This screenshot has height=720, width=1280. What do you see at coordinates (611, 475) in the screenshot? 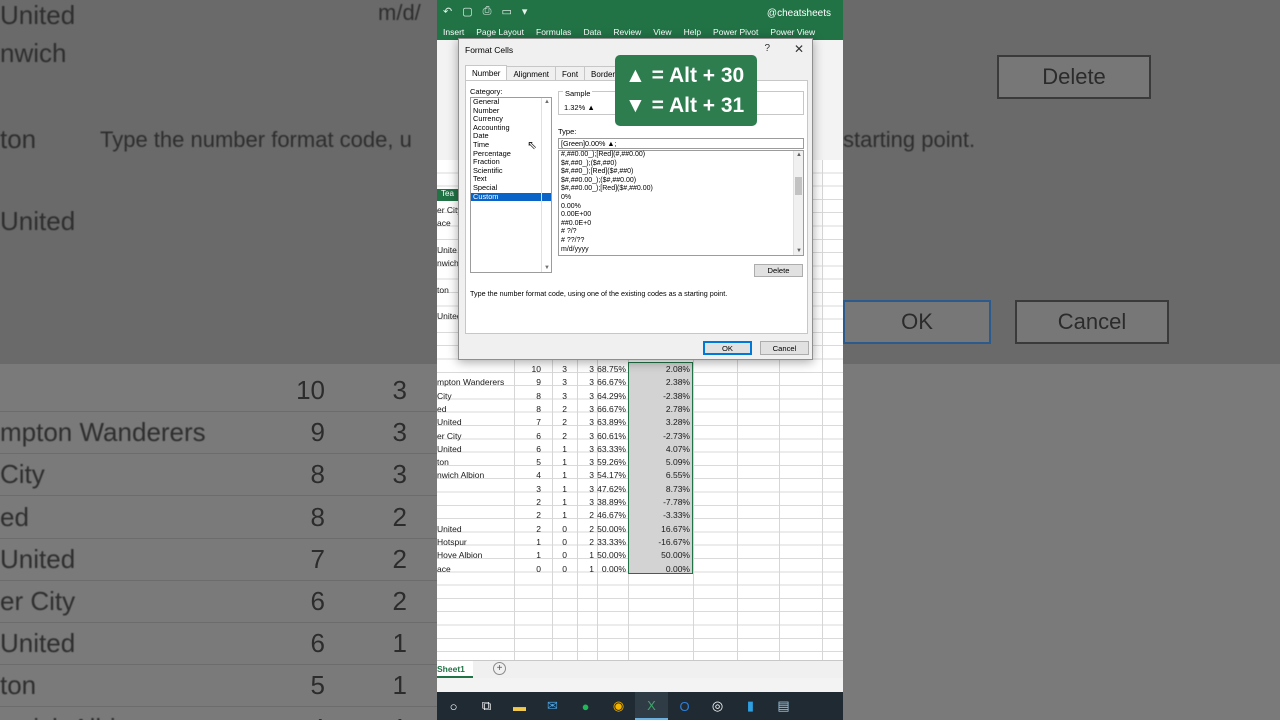
I see `percentage-cell: 54.17%` at bounding box center [611, 475].